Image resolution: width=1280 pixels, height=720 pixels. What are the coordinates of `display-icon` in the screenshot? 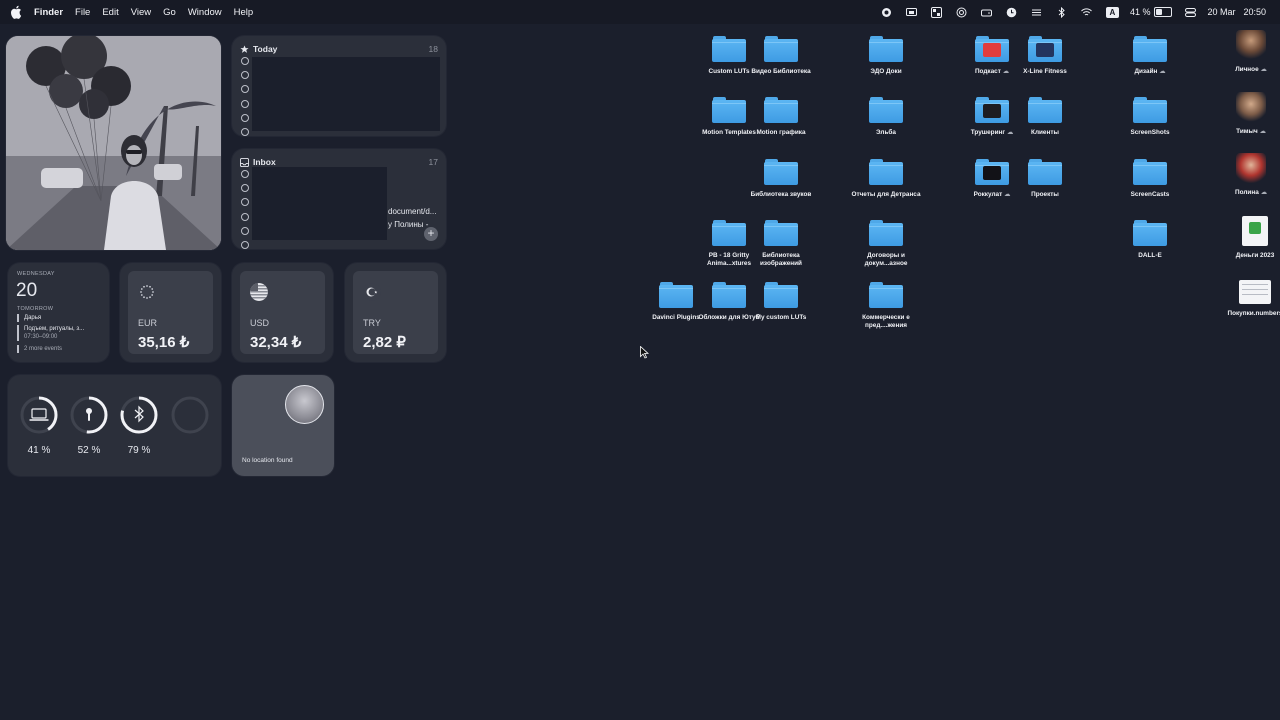 It's located at (911, 12).